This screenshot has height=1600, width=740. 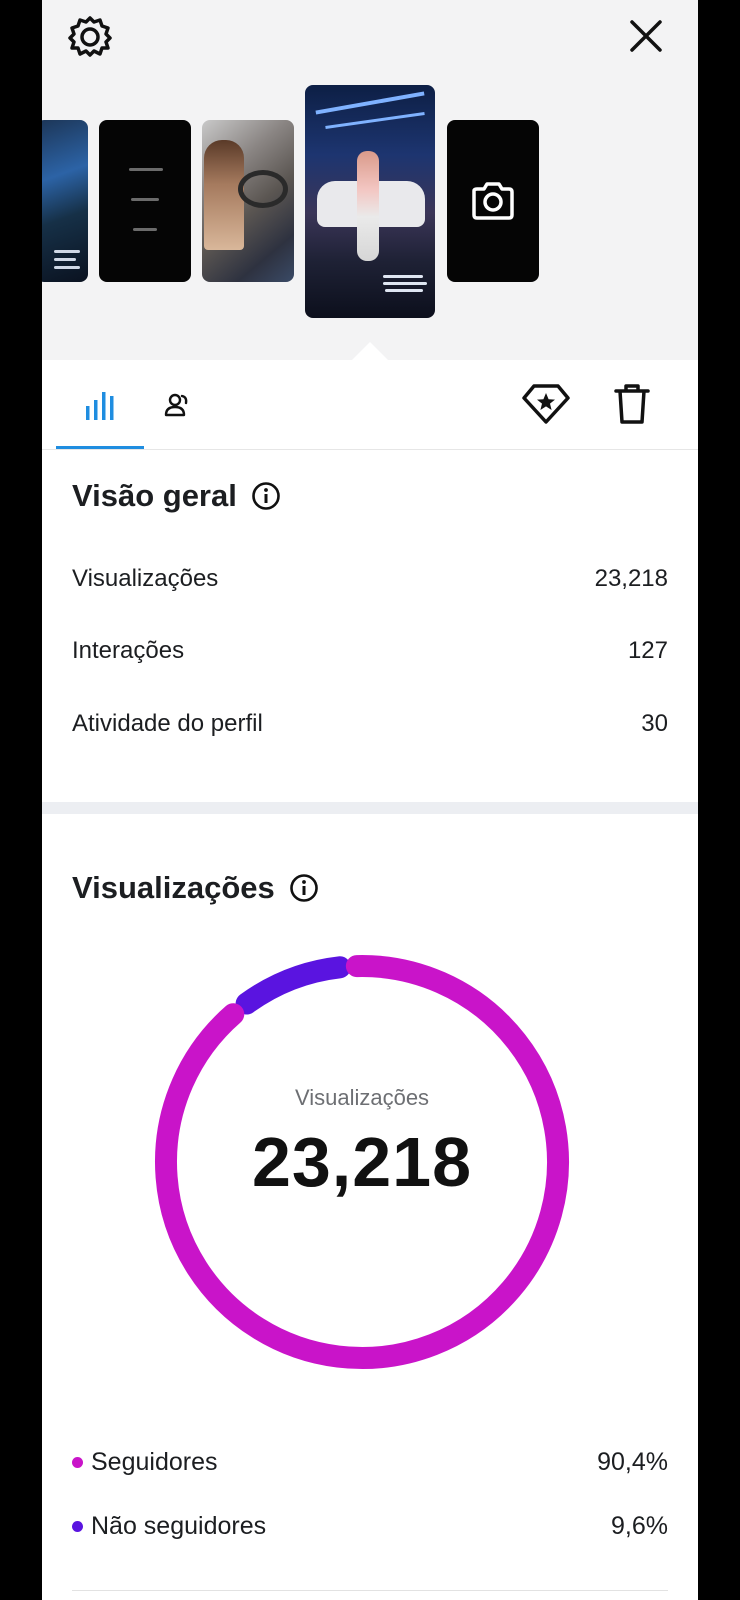 I want to click on tab-audience, so click(x=178, y=406).